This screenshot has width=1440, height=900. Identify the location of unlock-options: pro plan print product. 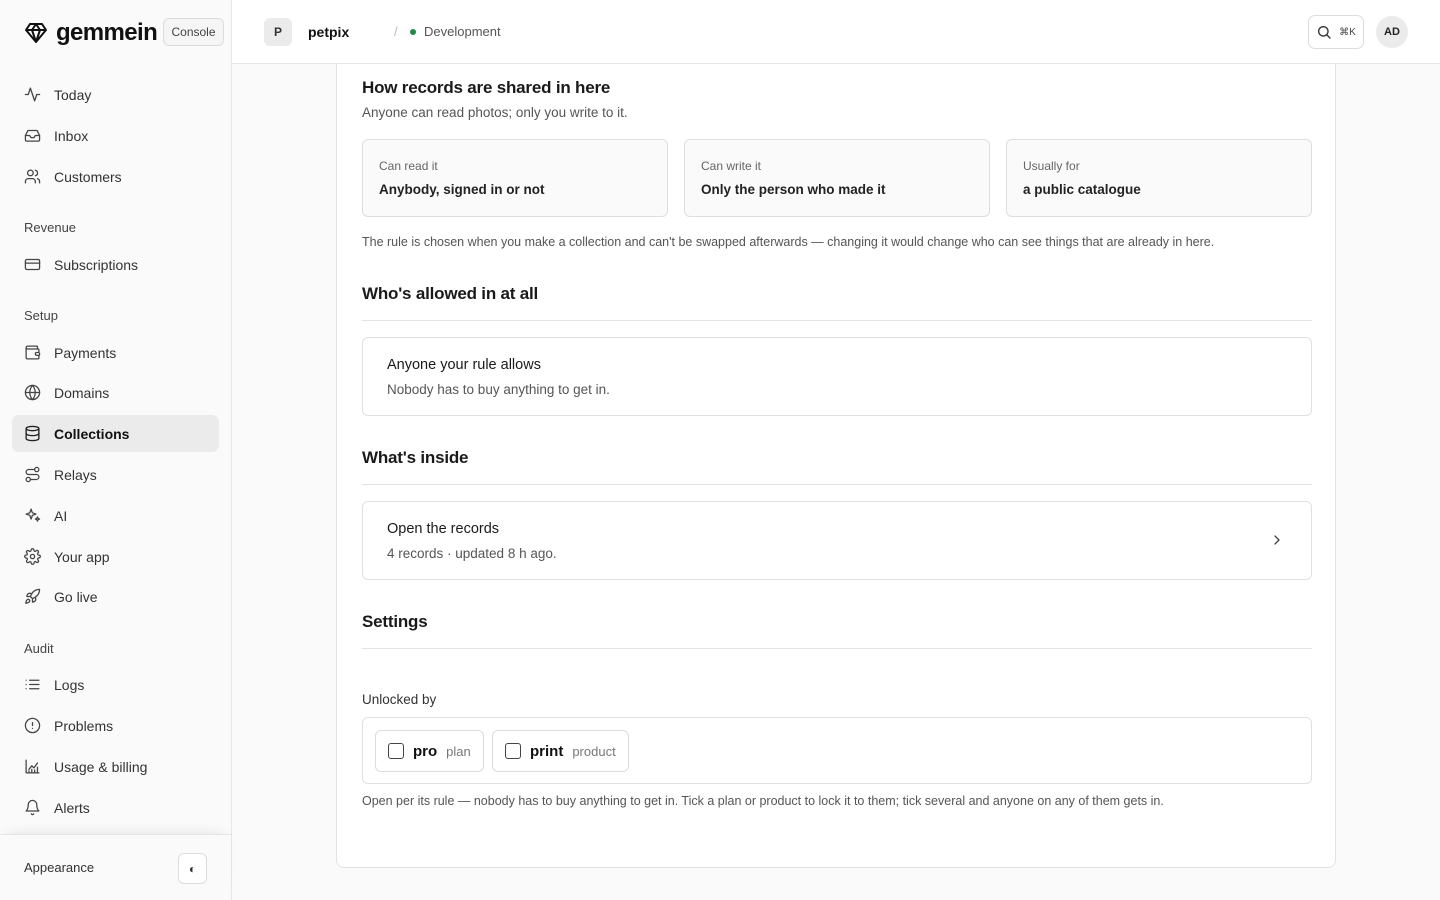
(837, 750).